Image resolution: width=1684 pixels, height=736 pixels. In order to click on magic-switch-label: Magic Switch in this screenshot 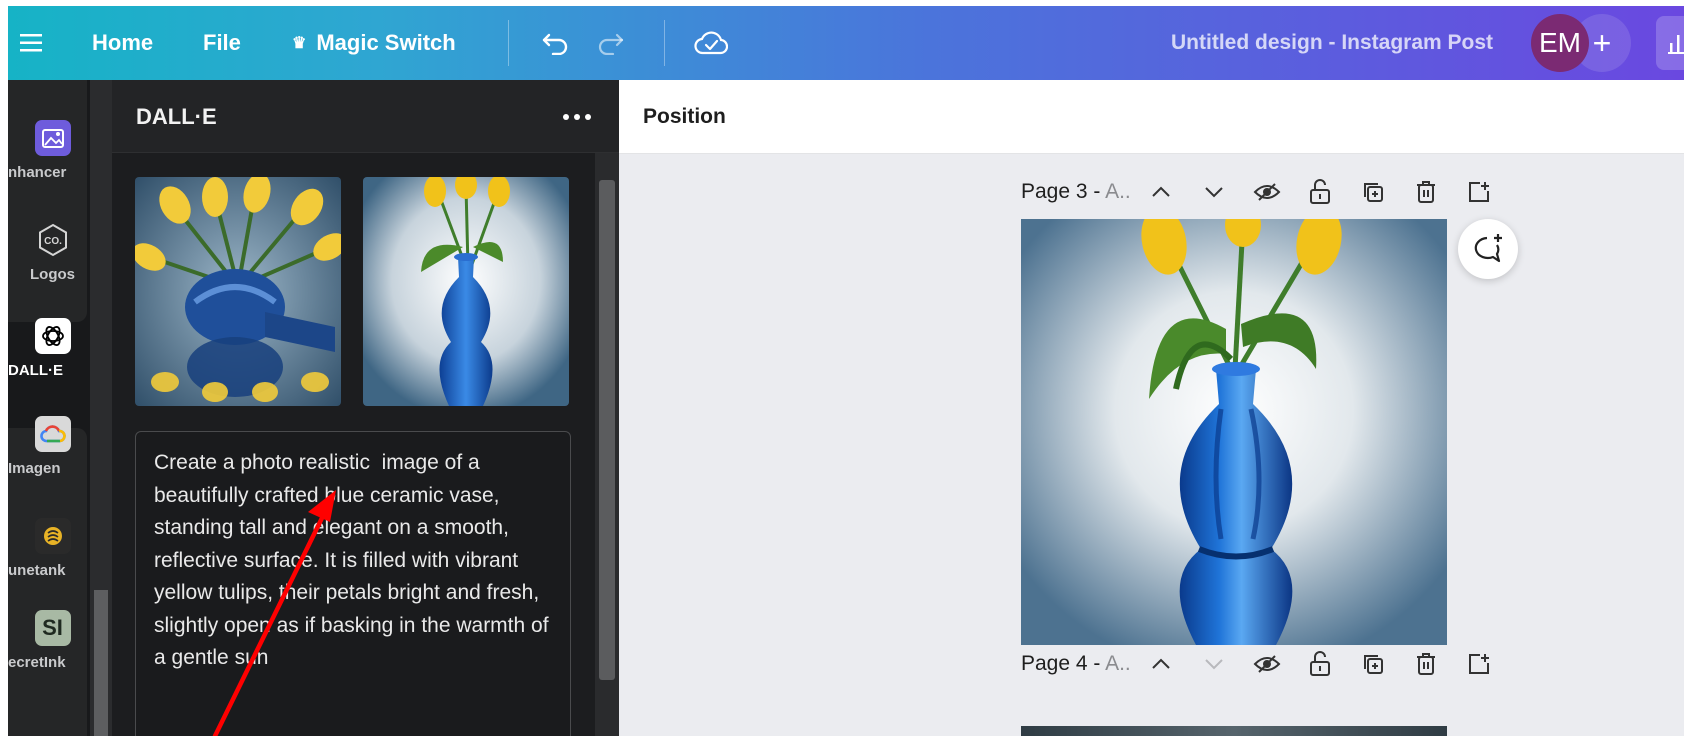, I will do `click(386, 42)`.